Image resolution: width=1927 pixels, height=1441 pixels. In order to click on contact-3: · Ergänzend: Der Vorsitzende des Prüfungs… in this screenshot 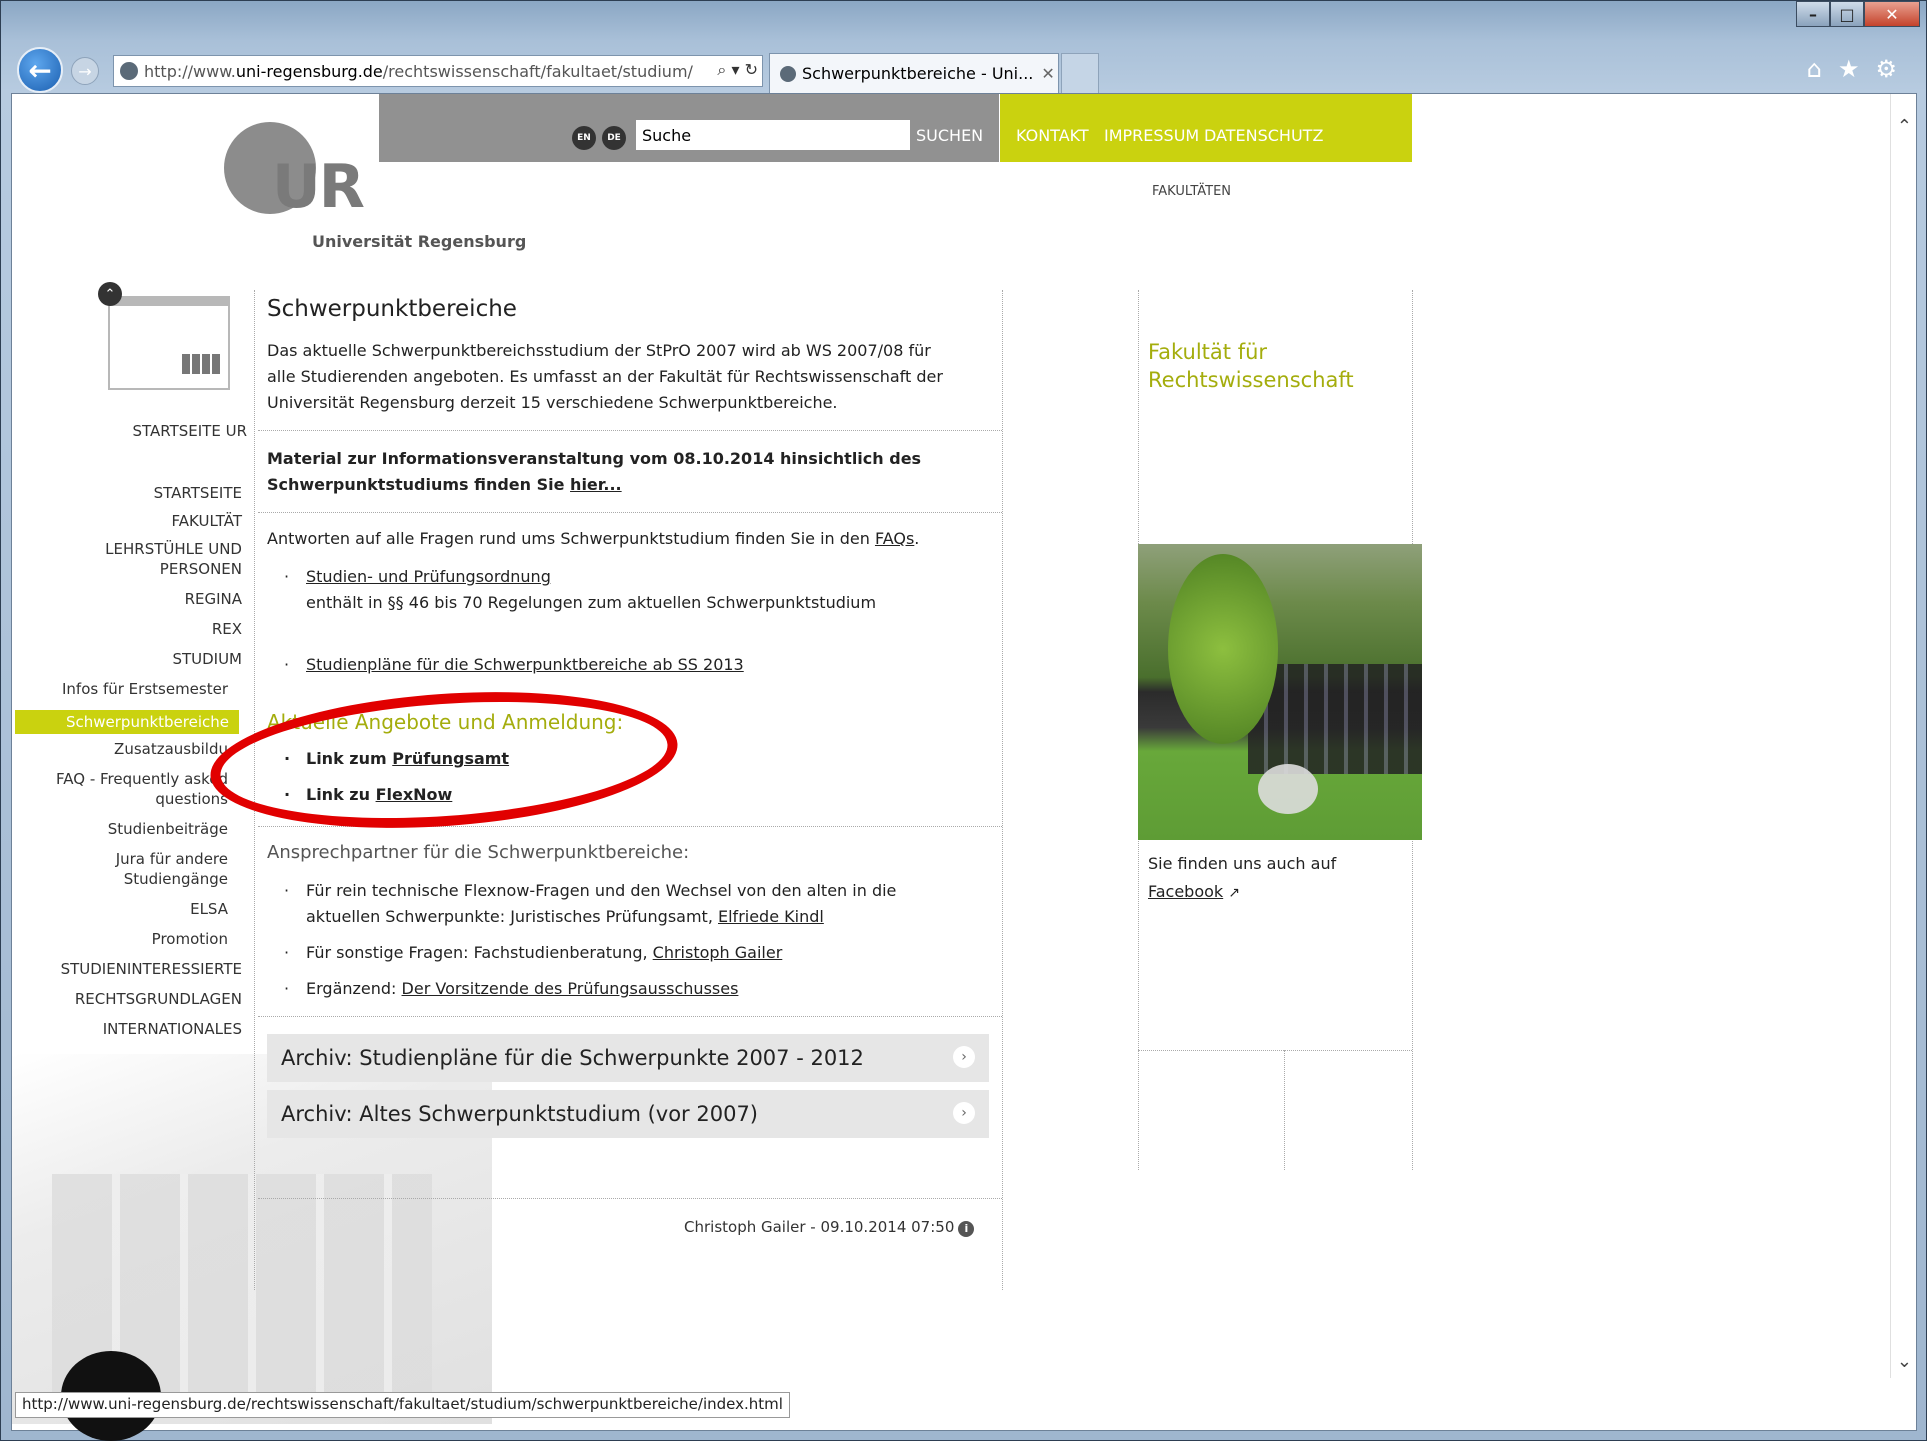, I will do `click(511, 989)`.